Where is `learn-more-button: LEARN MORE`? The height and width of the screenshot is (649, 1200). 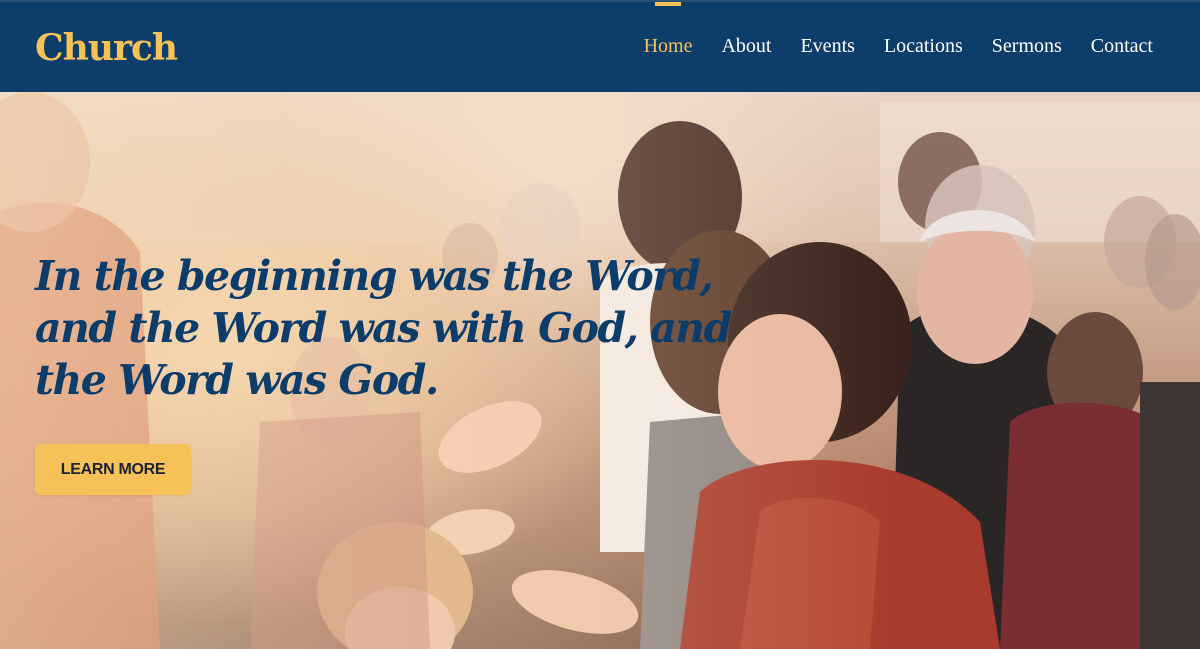 learn-more-button: LEARN MORE is located at coordinates (113, 469).